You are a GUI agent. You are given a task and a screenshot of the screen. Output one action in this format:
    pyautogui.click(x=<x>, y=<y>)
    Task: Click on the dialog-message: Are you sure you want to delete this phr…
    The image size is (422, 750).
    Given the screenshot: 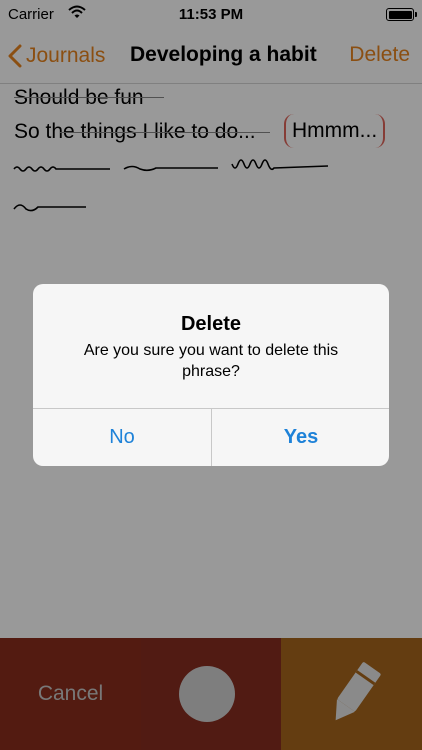 What is the action you would take?
    pyautogui.click(x=211, y=361)
    